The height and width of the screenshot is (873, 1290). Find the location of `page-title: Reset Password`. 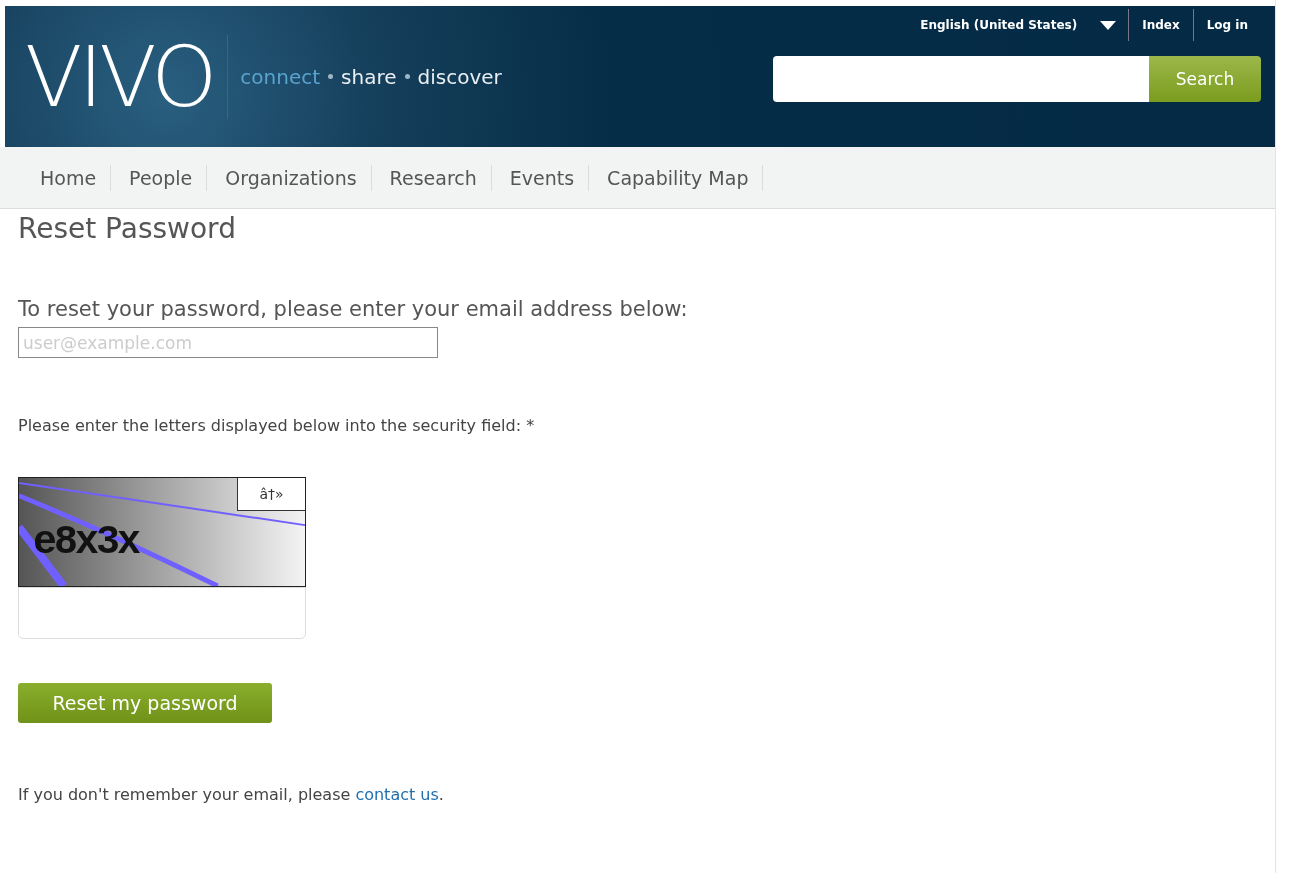

page-title: Reset Password is located at coordinates (127, 229).